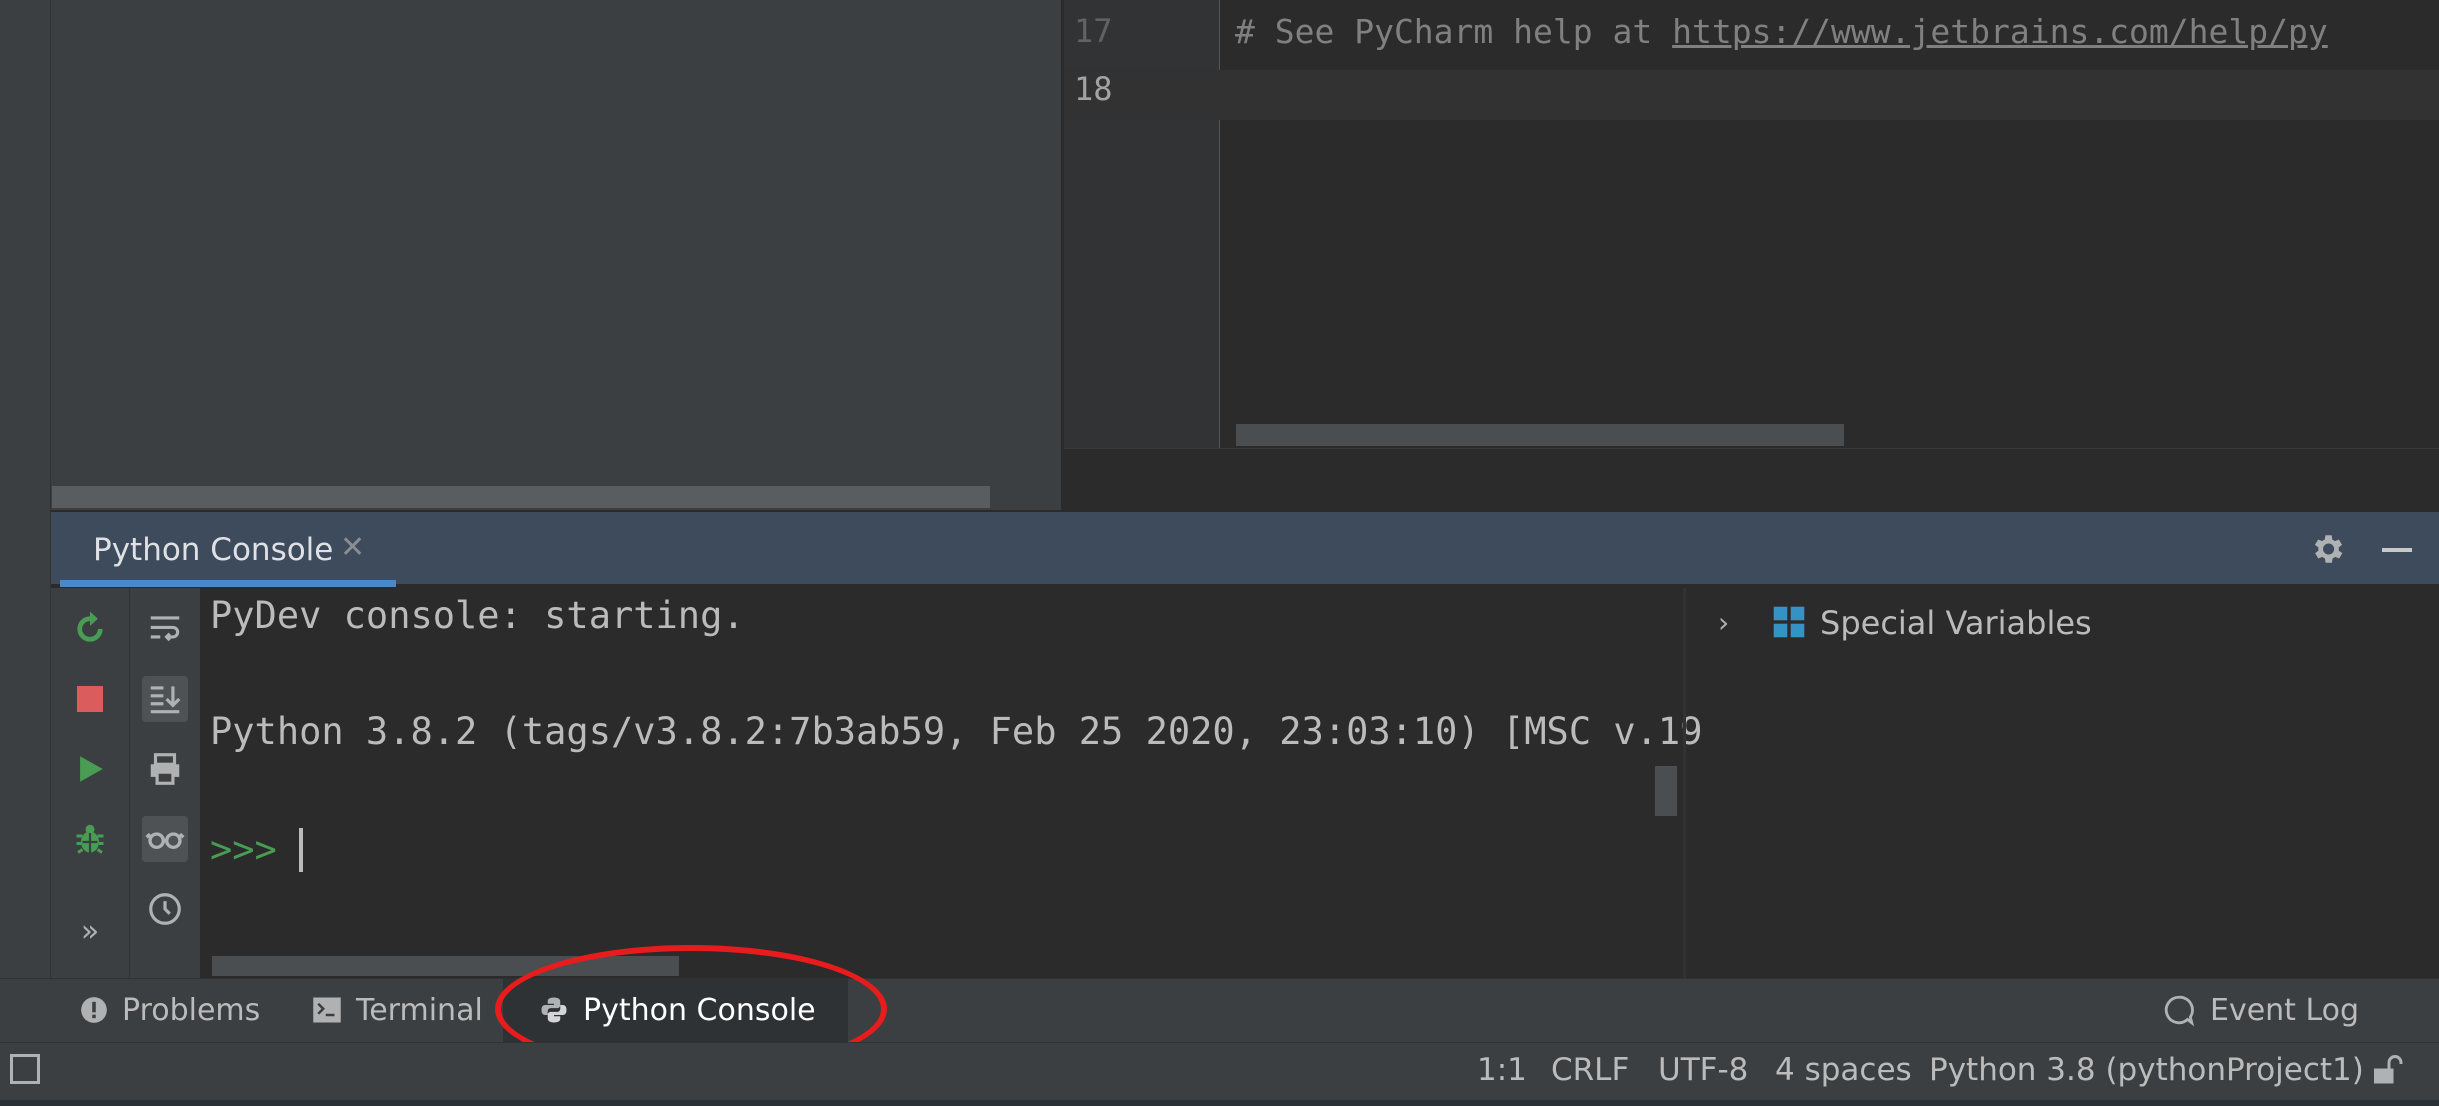  What do you see at coordinates (1093, 31) in the screenshot?
I see `line-number: 17` at bounding box center [1093, 31].